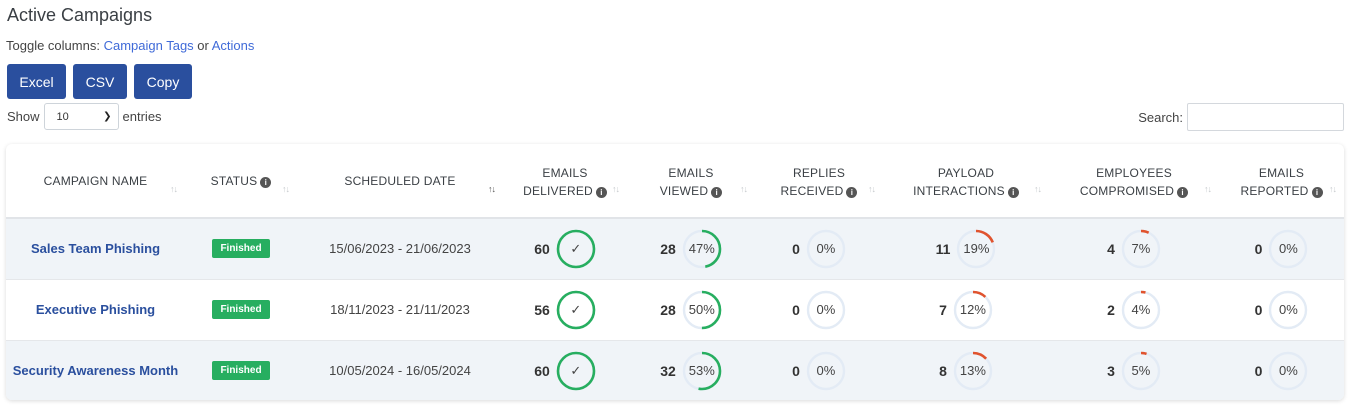 Image resolution: width=1350 pixels, height=410 pixels. What do you see at coordinates (1281, 172) in the screenshot?
I see `column-header-line1: Emails` at bounding box center [1281, 172].